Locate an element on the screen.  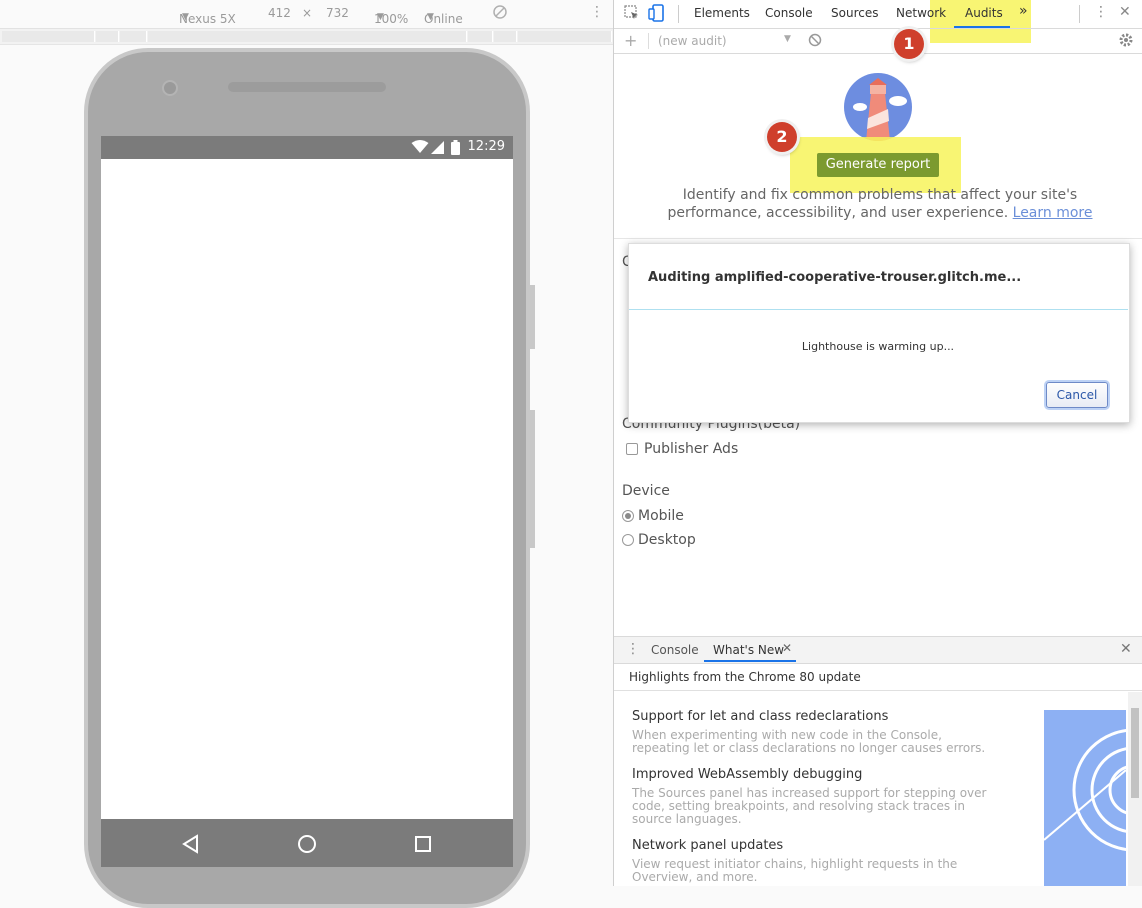
phone-speaker is located at coordinates (307, 87).